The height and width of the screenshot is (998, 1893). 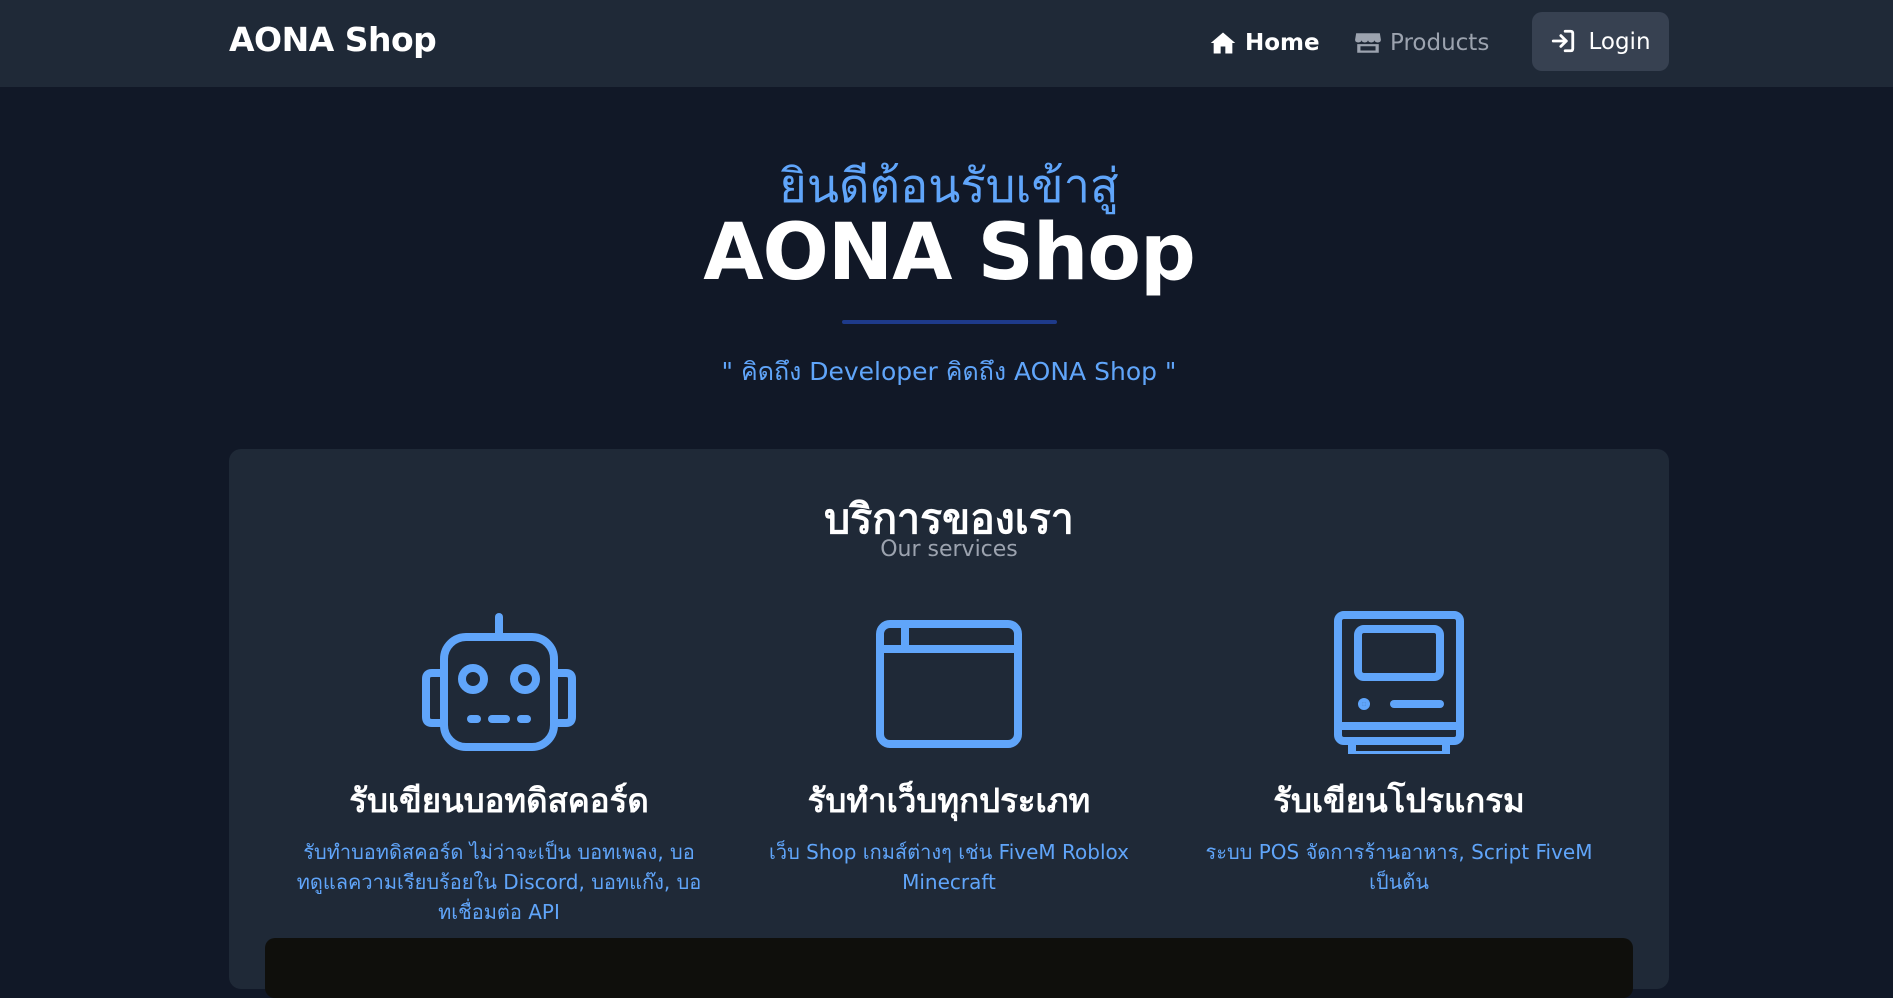 What do you see at coordinates (1440, 43) in the screenshot?
I see `nav-products-label: Products` at bounding box center [1440, 43].